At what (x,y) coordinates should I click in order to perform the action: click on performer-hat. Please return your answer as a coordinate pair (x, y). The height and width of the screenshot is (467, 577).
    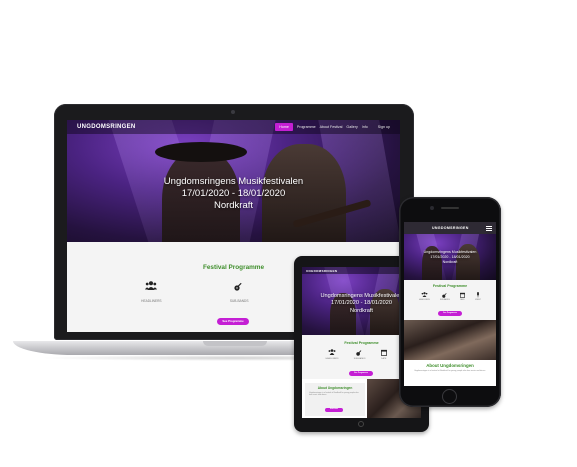
    Looking at the image, I should click on (201, 152).